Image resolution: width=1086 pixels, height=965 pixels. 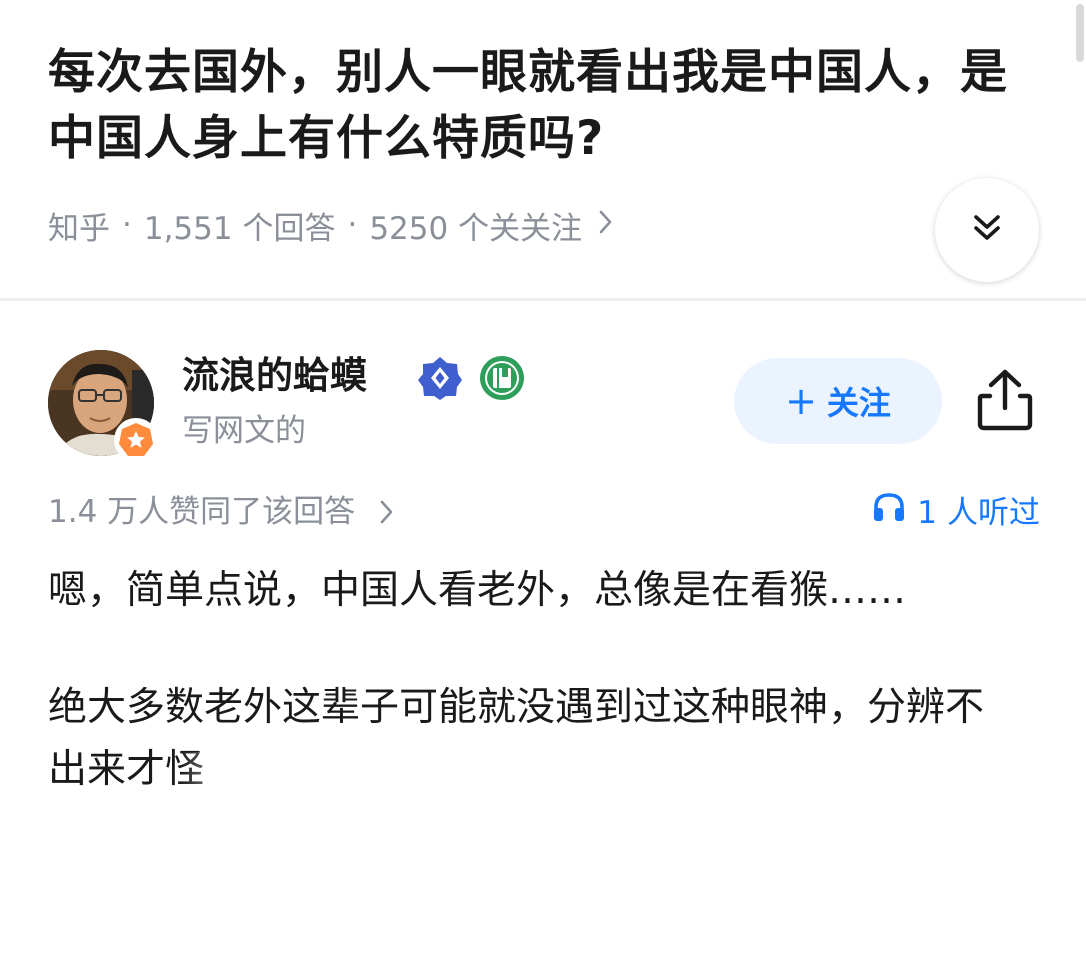 What do you see at coordinates (544, 512) in the screenshot?
I see `answer-stats: 1.4 万人赞同了该回答 1 人听过` at bounding box center [544, 512].